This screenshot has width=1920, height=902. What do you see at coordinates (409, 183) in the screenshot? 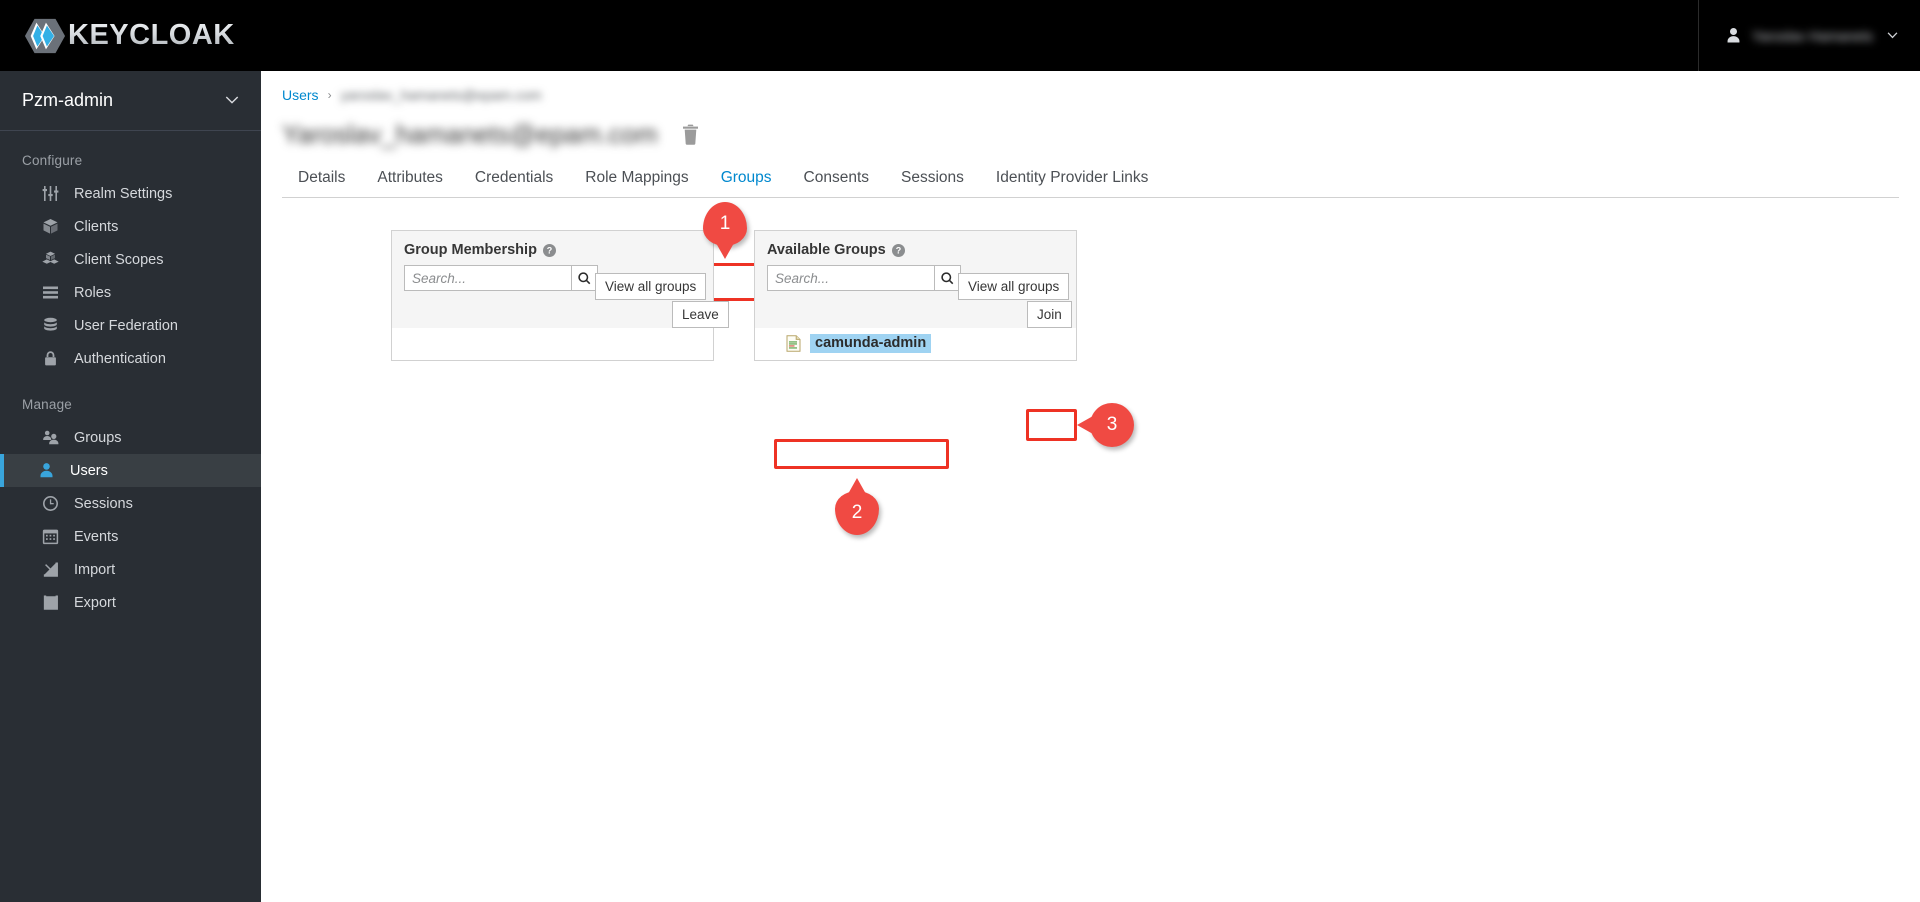
I see `tab-attributes: Attributes` at bounding box center [409, 183].